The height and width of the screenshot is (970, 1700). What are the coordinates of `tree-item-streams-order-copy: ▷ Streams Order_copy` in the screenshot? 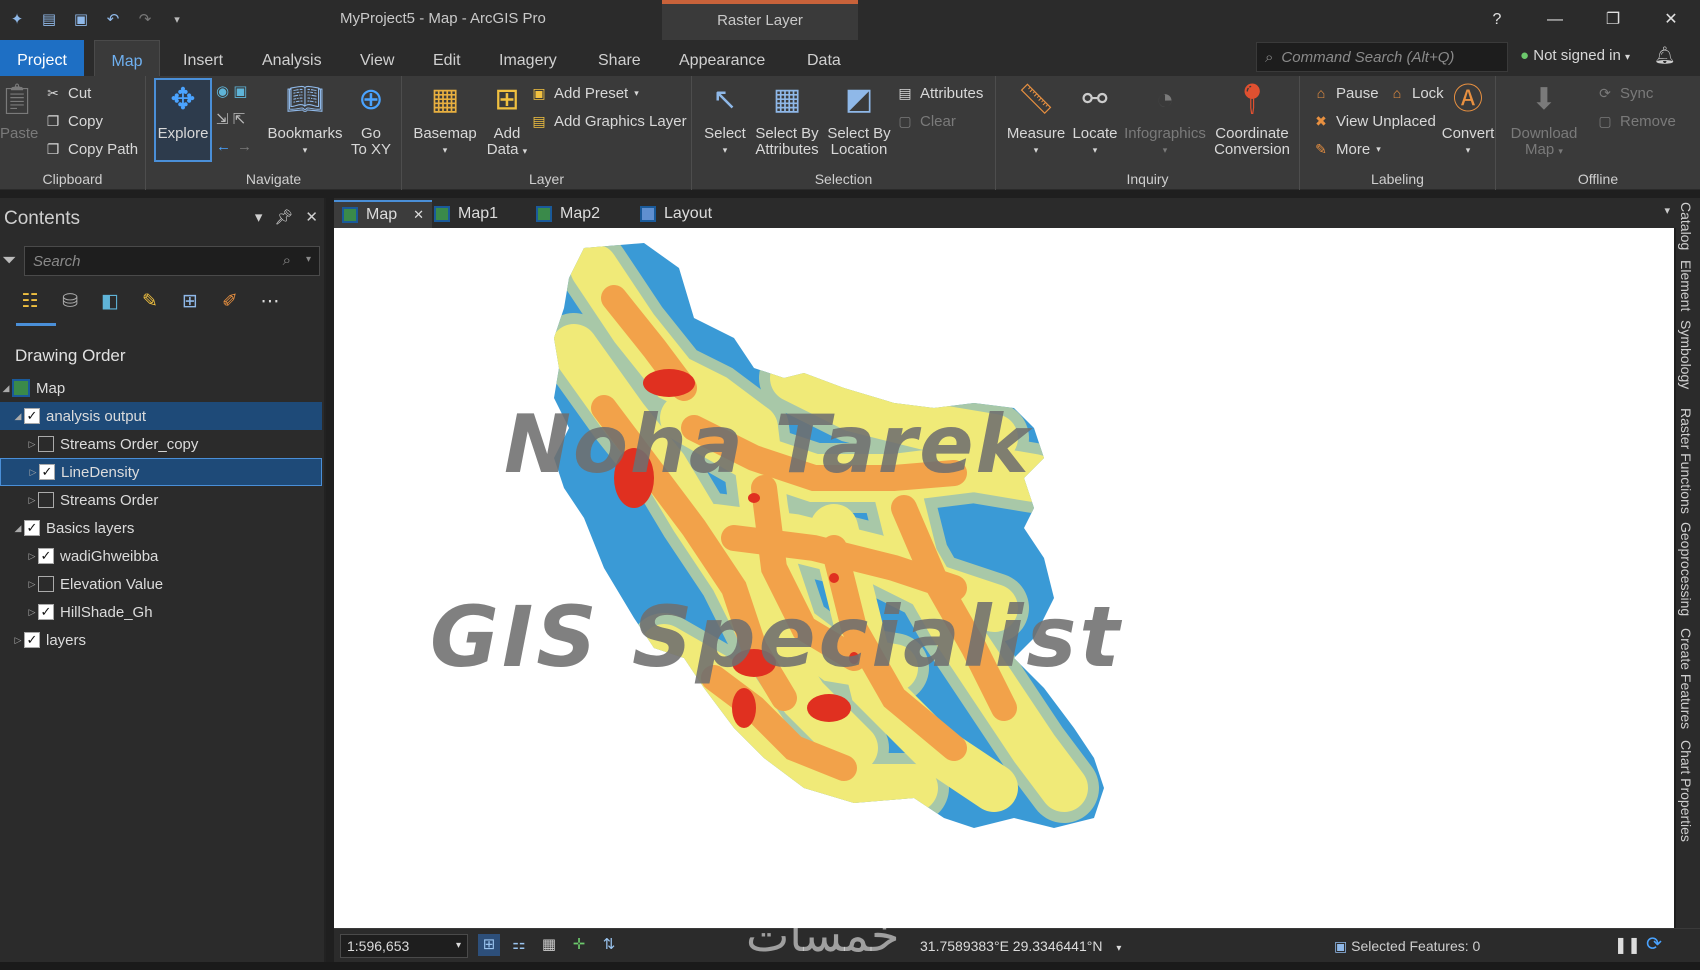 It's located at (161, 444).